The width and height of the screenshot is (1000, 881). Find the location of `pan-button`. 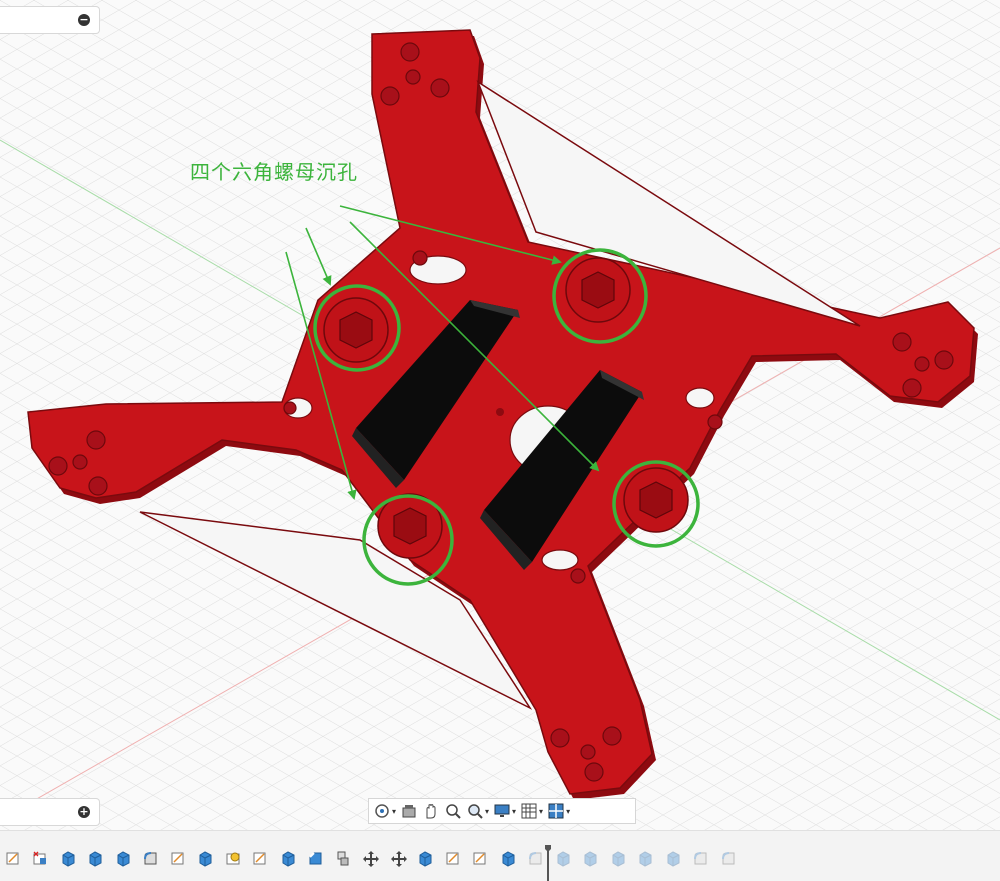

pan-button is located at coordinates (431, 811).